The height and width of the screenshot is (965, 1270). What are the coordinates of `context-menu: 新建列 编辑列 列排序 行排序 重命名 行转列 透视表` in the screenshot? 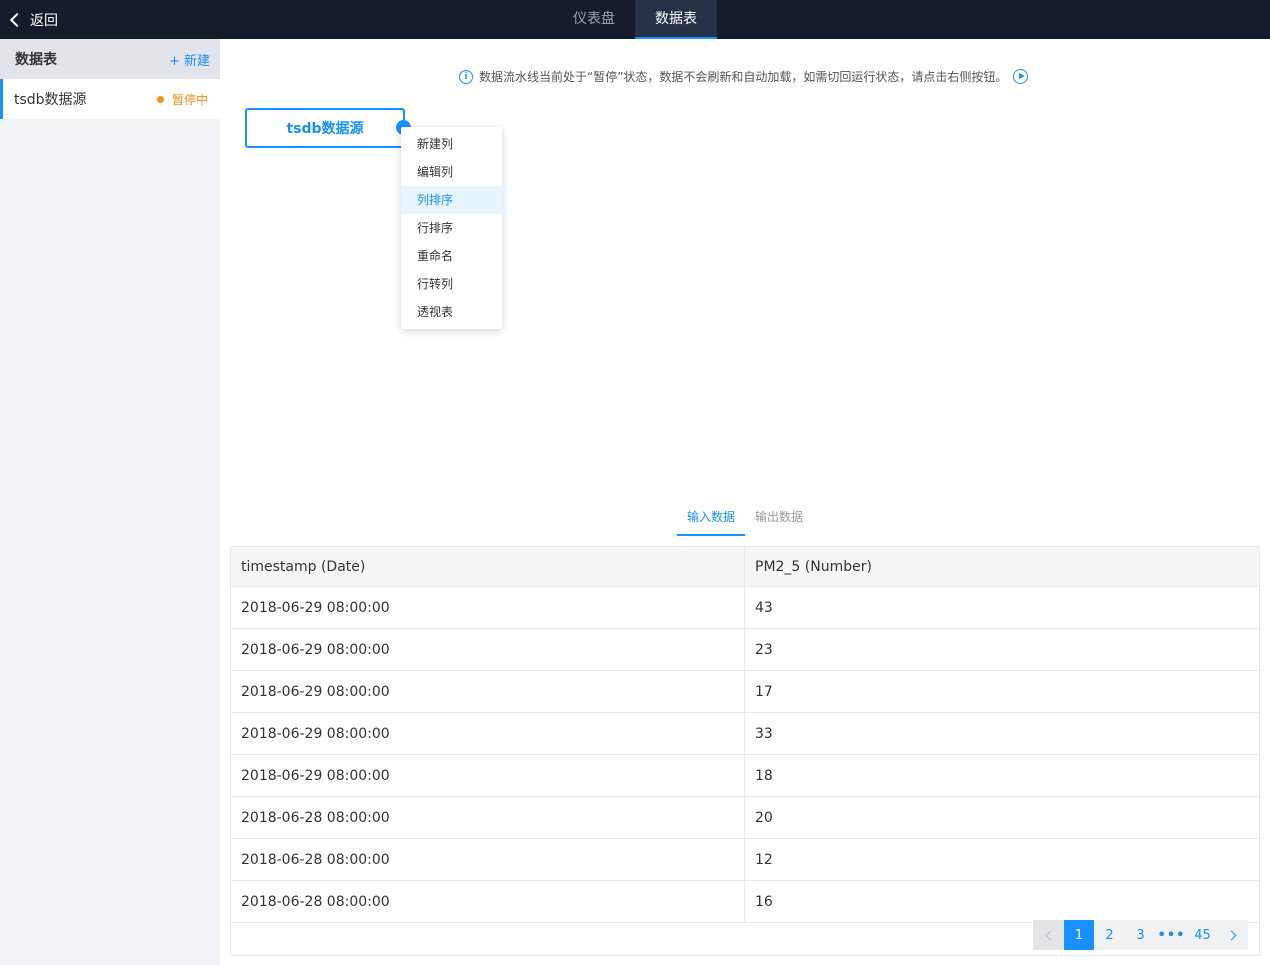 It's located at (451, 228).